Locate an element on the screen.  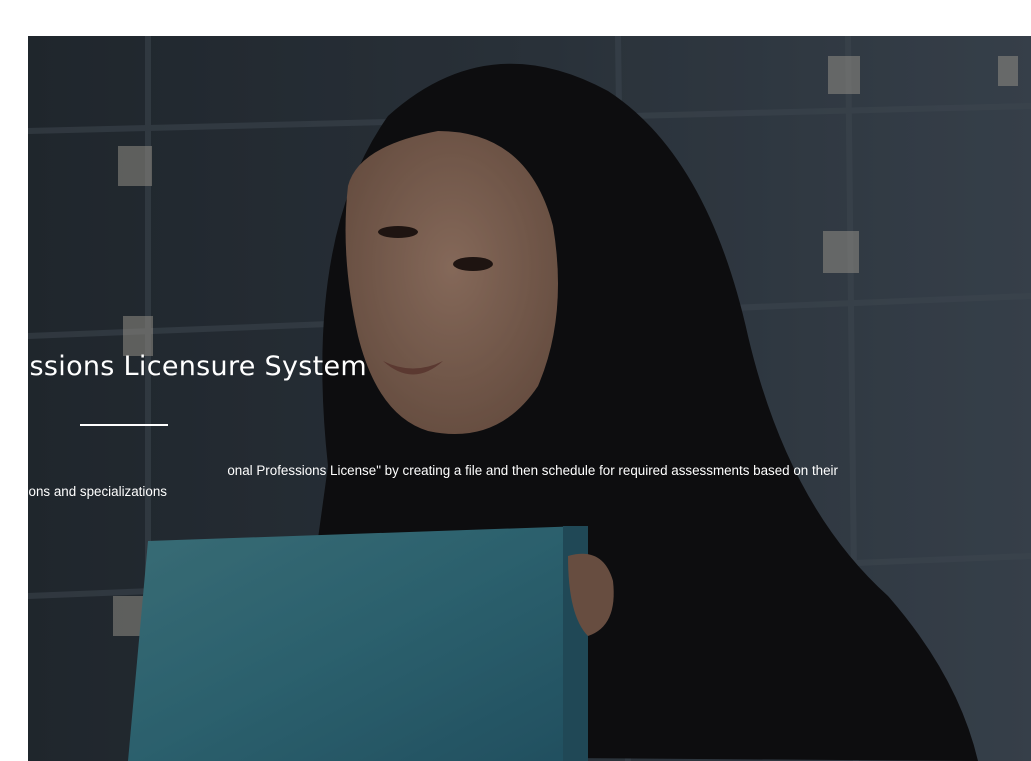
hero-description-line-2: ifications and specializations is located at coordinates (97, 491).